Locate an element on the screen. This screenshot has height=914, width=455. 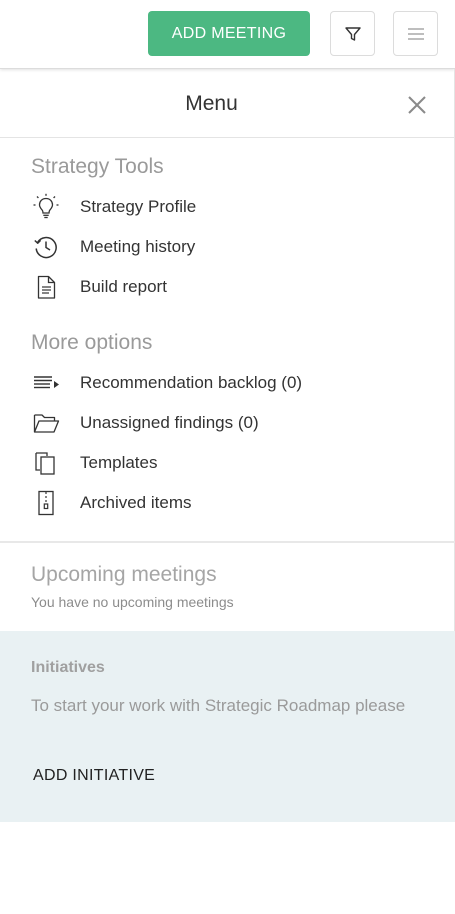
folder-open-icon is located at coordinates (46, 423).